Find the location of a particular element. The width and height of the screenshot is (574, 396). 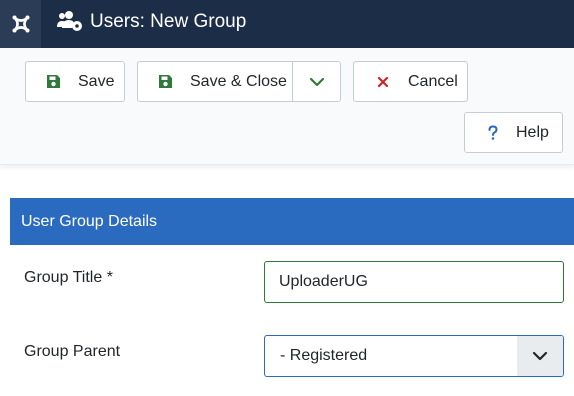

save-button: Save is located at coordinates (75, 81).